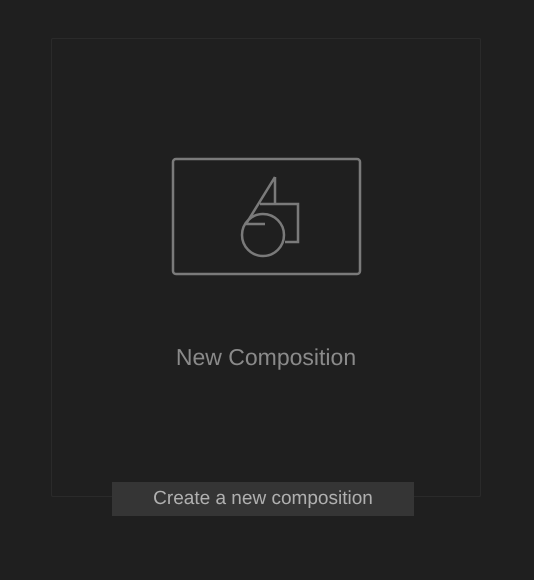 The height and width of the screenshot is (580, 534). What do you see at coordinates (266, 216) in the screenshot?
I see `shapes-frame-icon` at bounding box center [266, 216].